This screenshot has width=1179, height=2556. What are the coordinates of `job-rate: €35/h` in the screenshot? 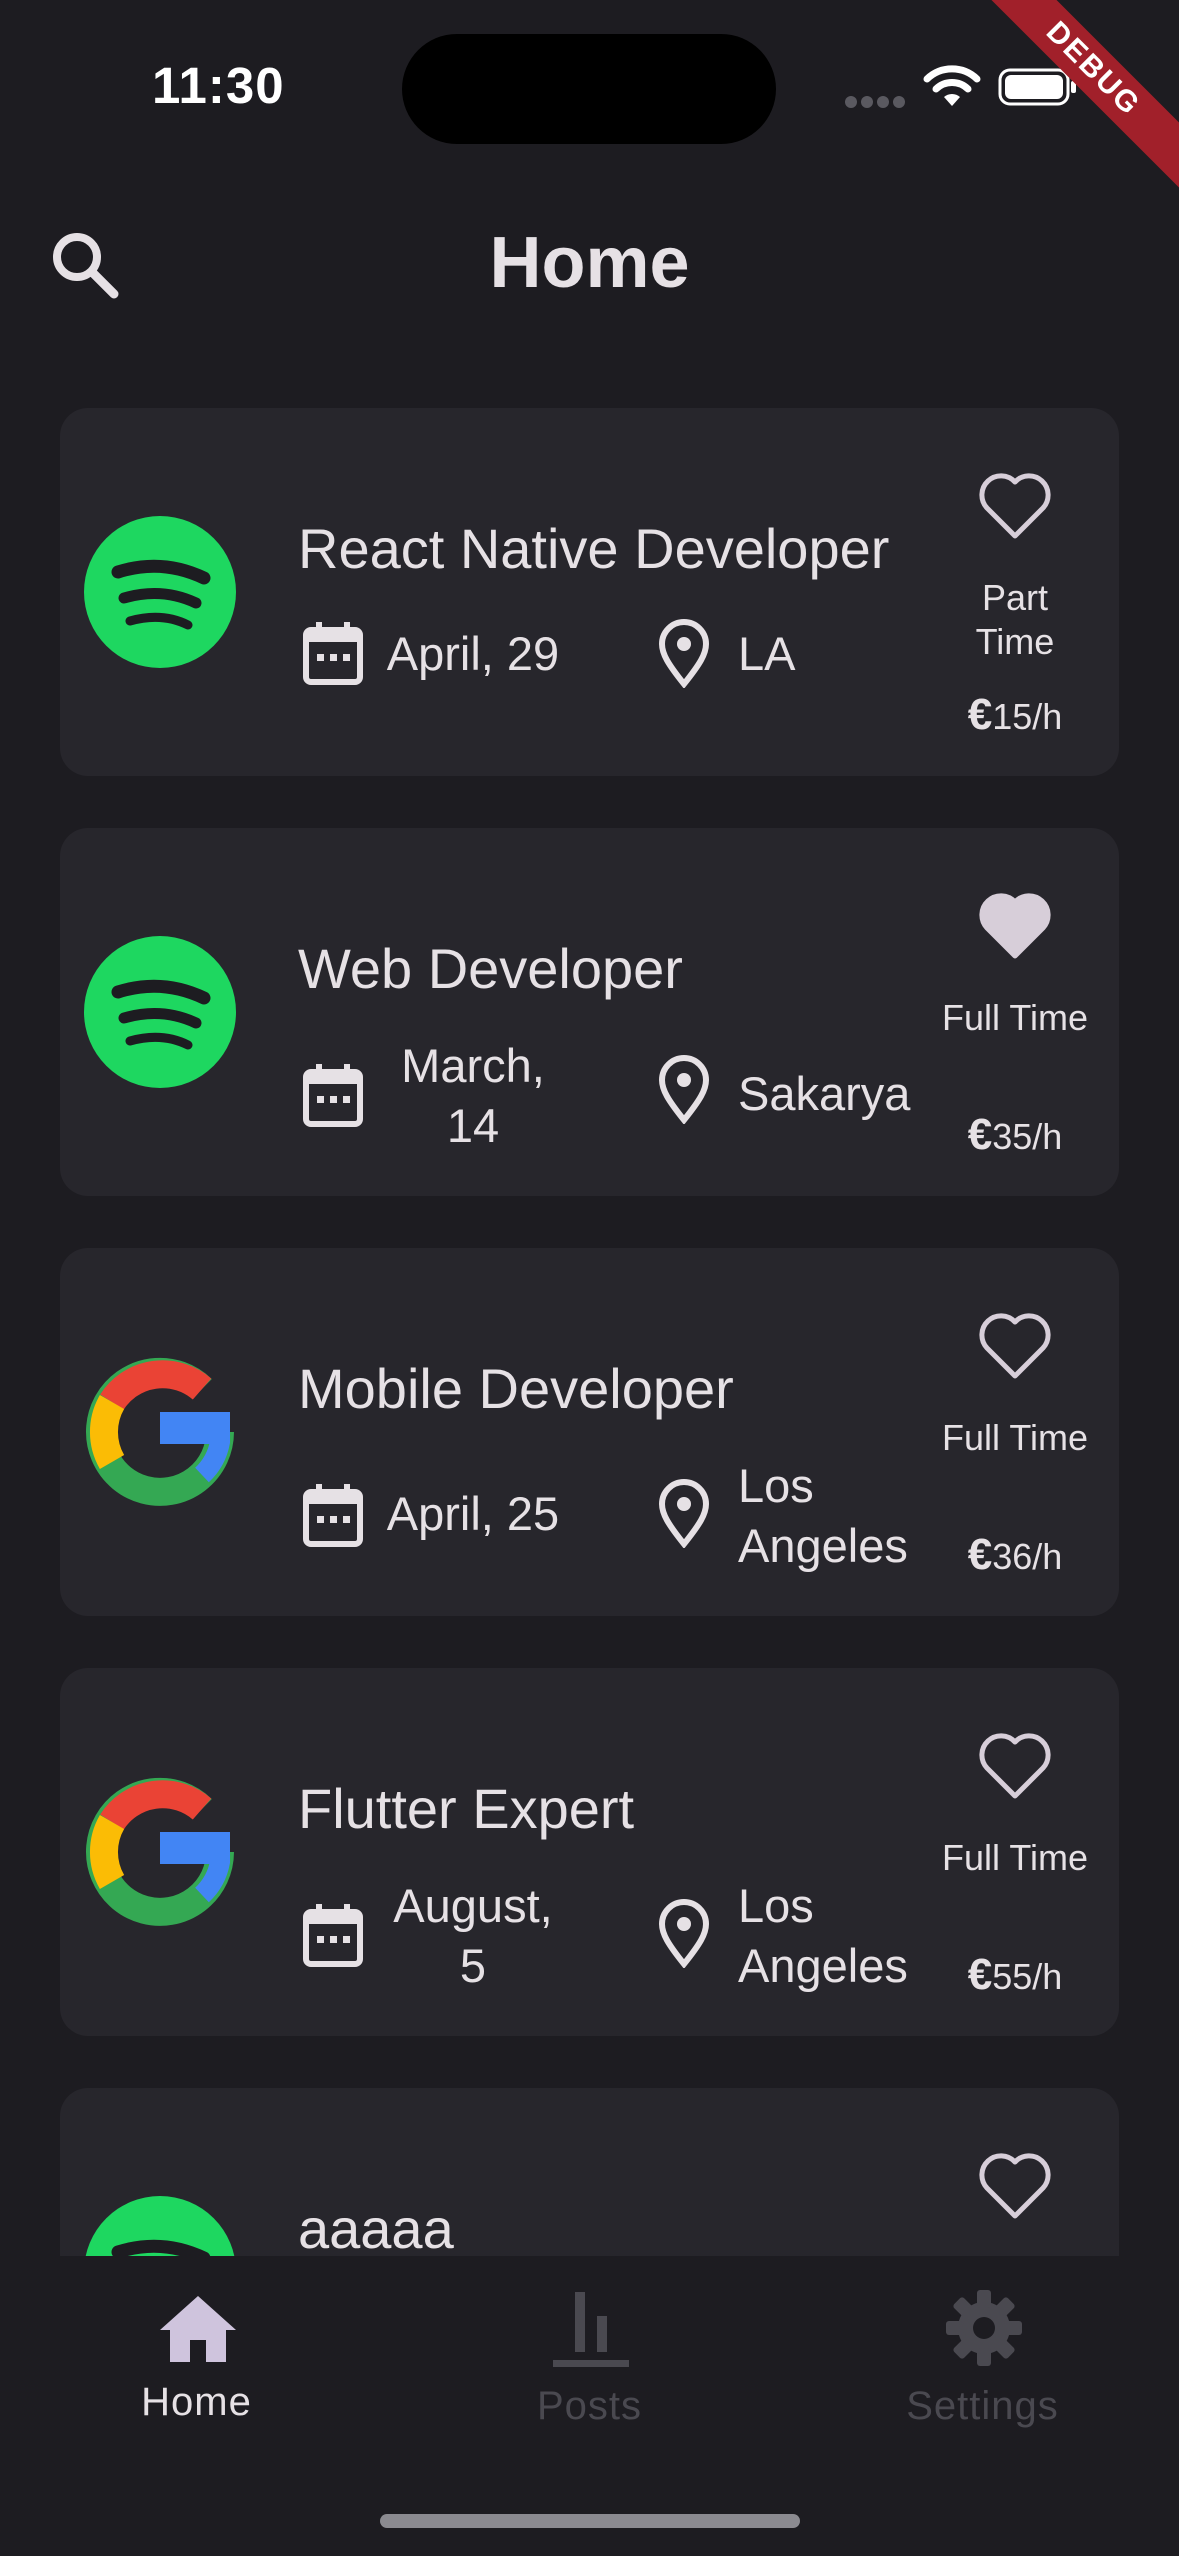 It's located at (1015, 1135).